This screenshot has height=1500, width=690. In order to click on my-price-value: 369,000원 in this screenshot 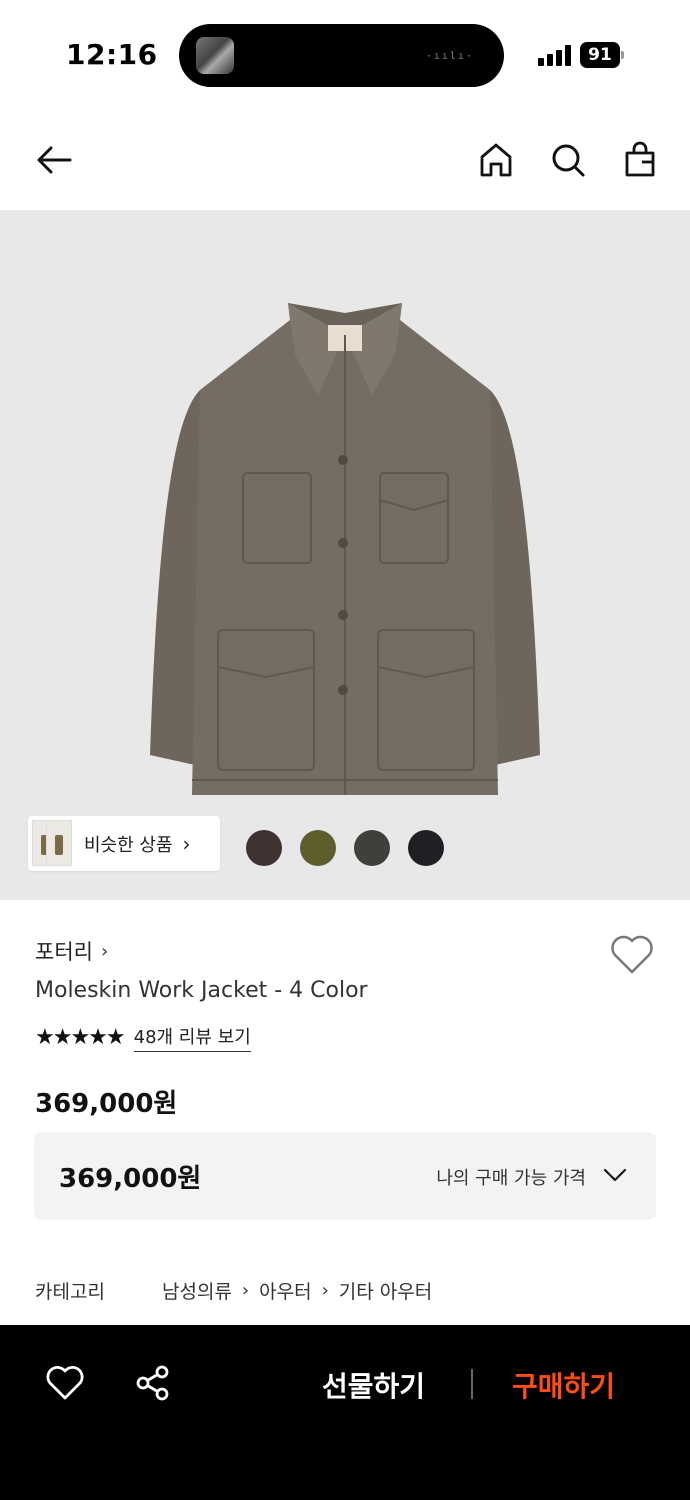, I will do `click(130, 1179)`.